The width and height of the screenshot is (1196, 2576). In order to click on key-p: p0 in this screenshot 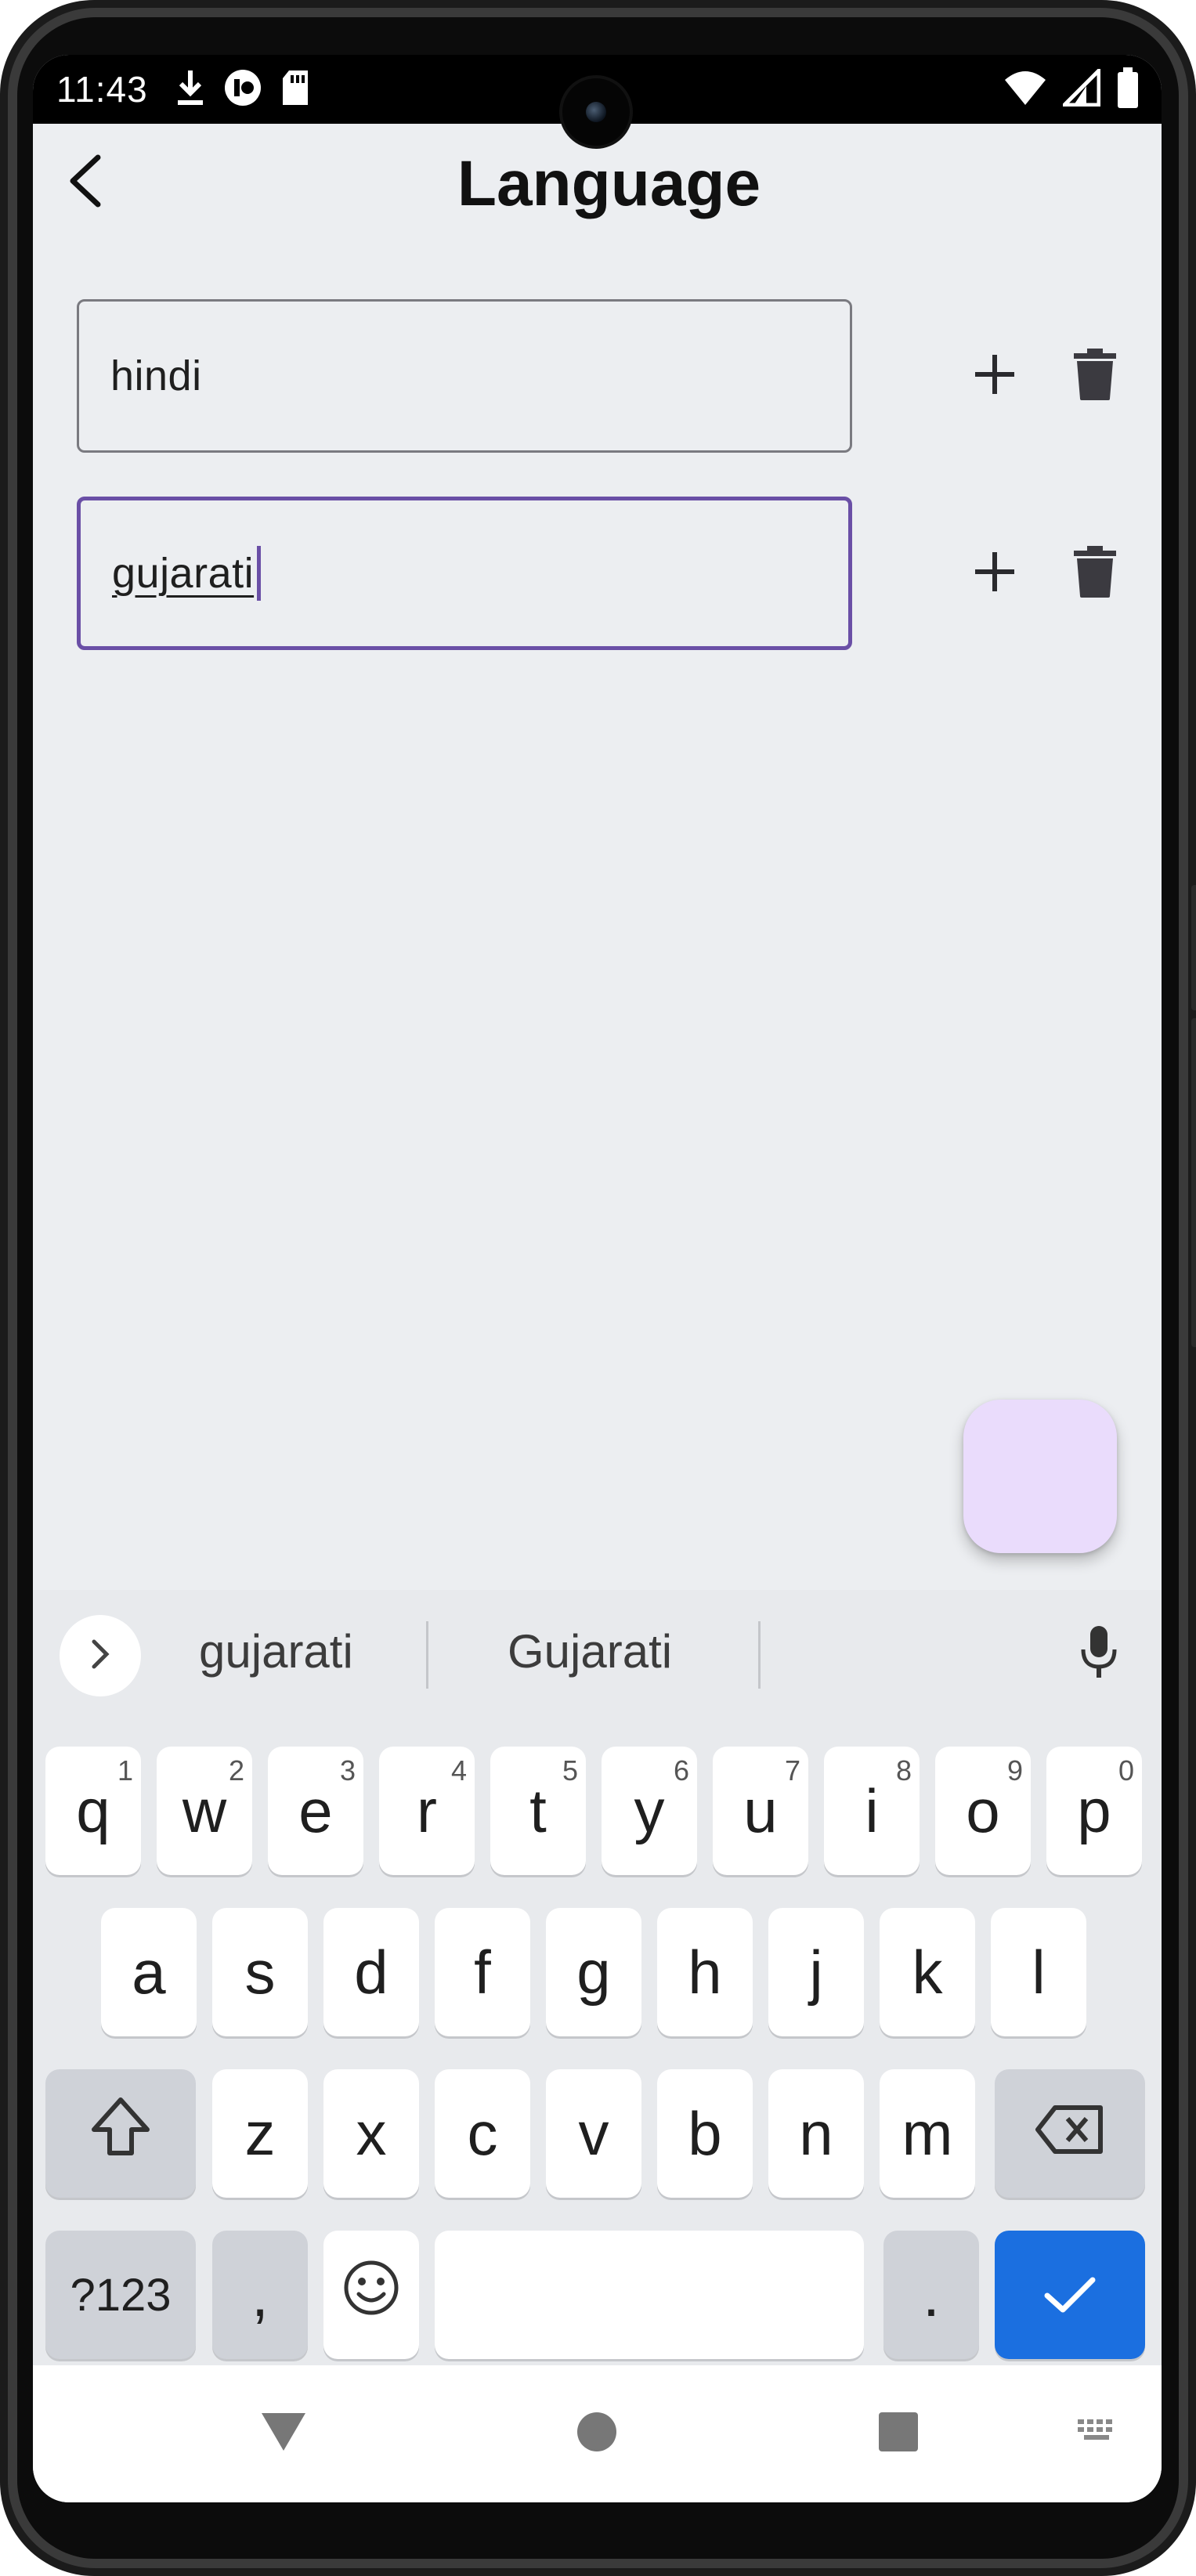, I will do `click(1094, 1811)`.